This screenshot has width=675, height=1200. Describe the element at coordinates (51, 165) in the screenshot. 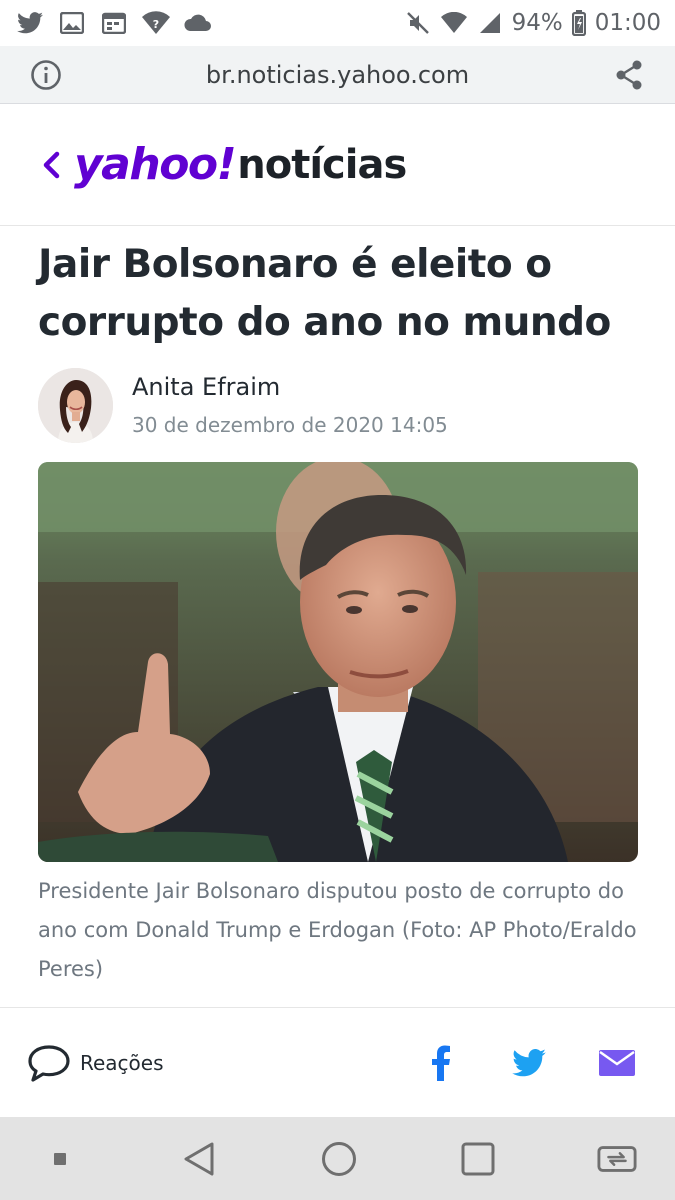

I see `chevron-left-icon` at that location.